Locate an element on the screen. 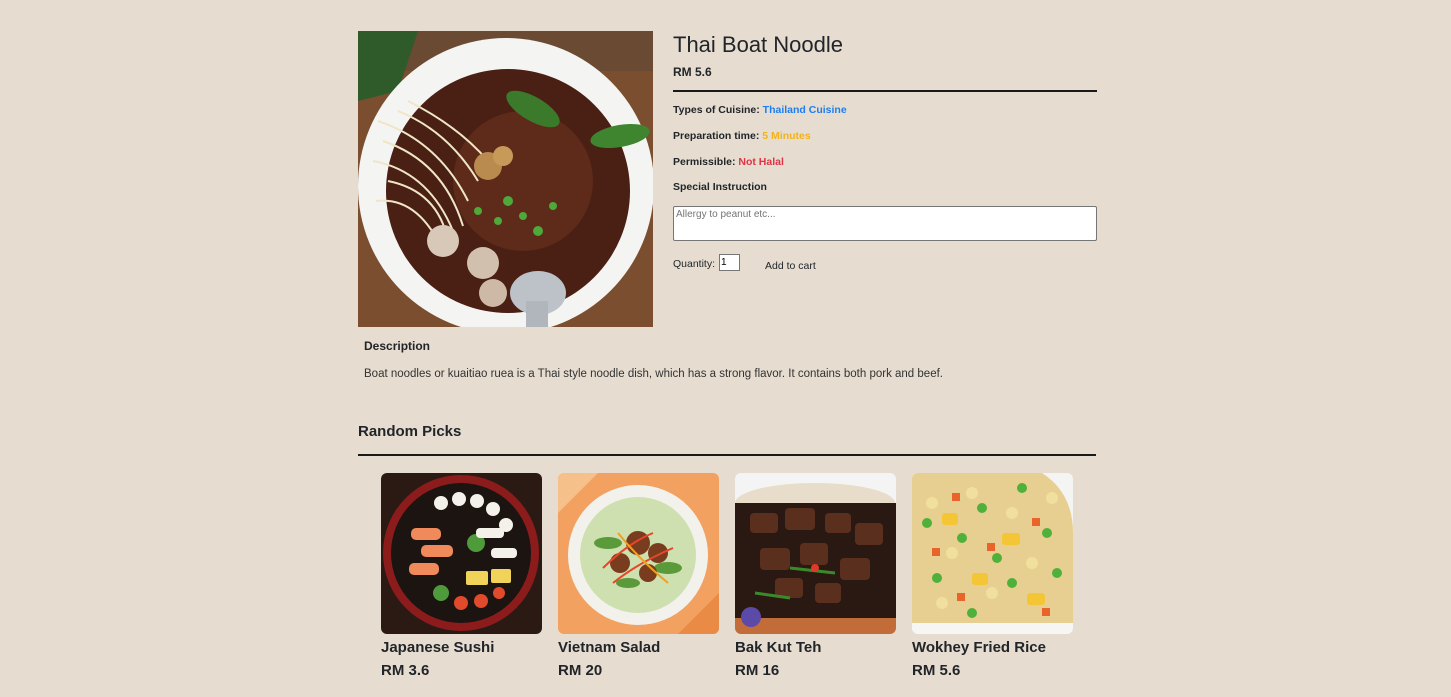 The image size is (1451, 697). pick-price: RM 16 is located at coordinates (757, 670).